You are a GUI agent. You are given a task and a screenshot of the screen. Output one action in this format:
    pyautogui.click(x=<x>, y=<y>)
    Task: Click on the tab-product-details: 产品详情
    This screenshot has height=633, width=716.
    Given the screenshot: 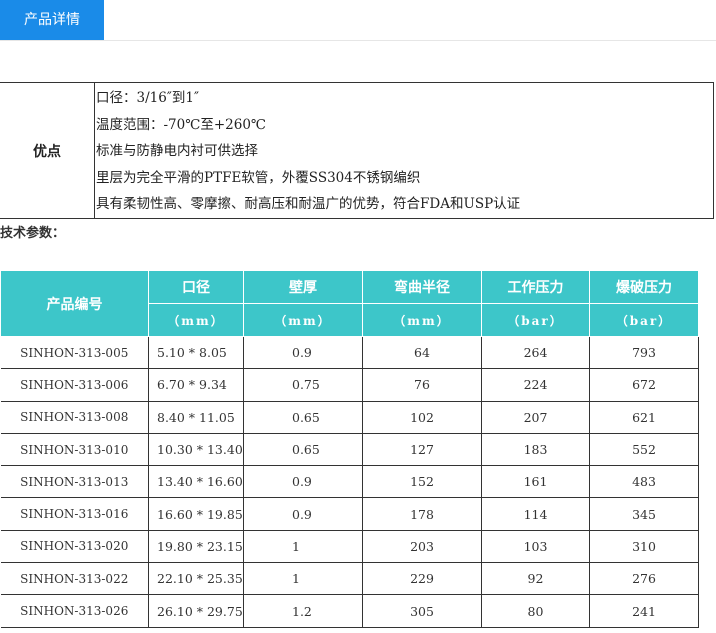 What is the action you would take?
    pyautogui.click(x=52, y=20)
    